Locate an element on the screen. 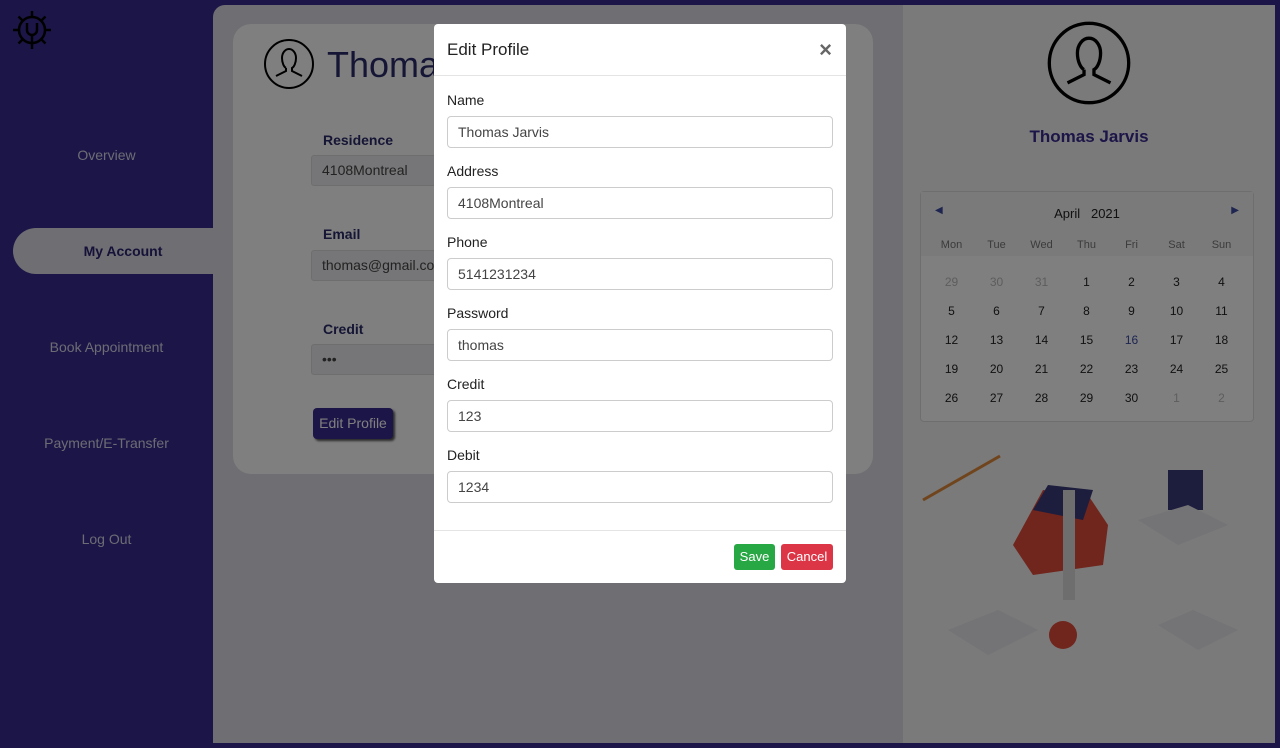 The height and width of the screenshot is (748, 1280). phone-label: Phone is located at coordinates (467, 242).